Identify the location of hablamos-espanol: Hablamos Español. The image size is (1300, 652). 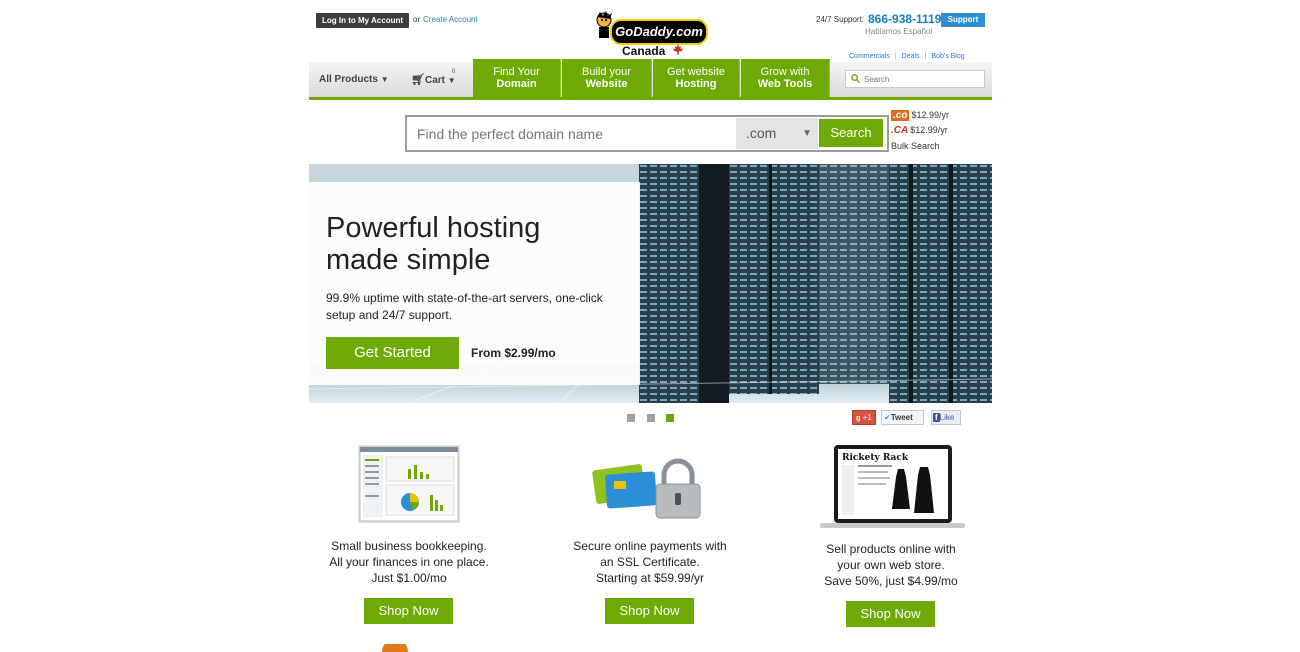
(899, 31).